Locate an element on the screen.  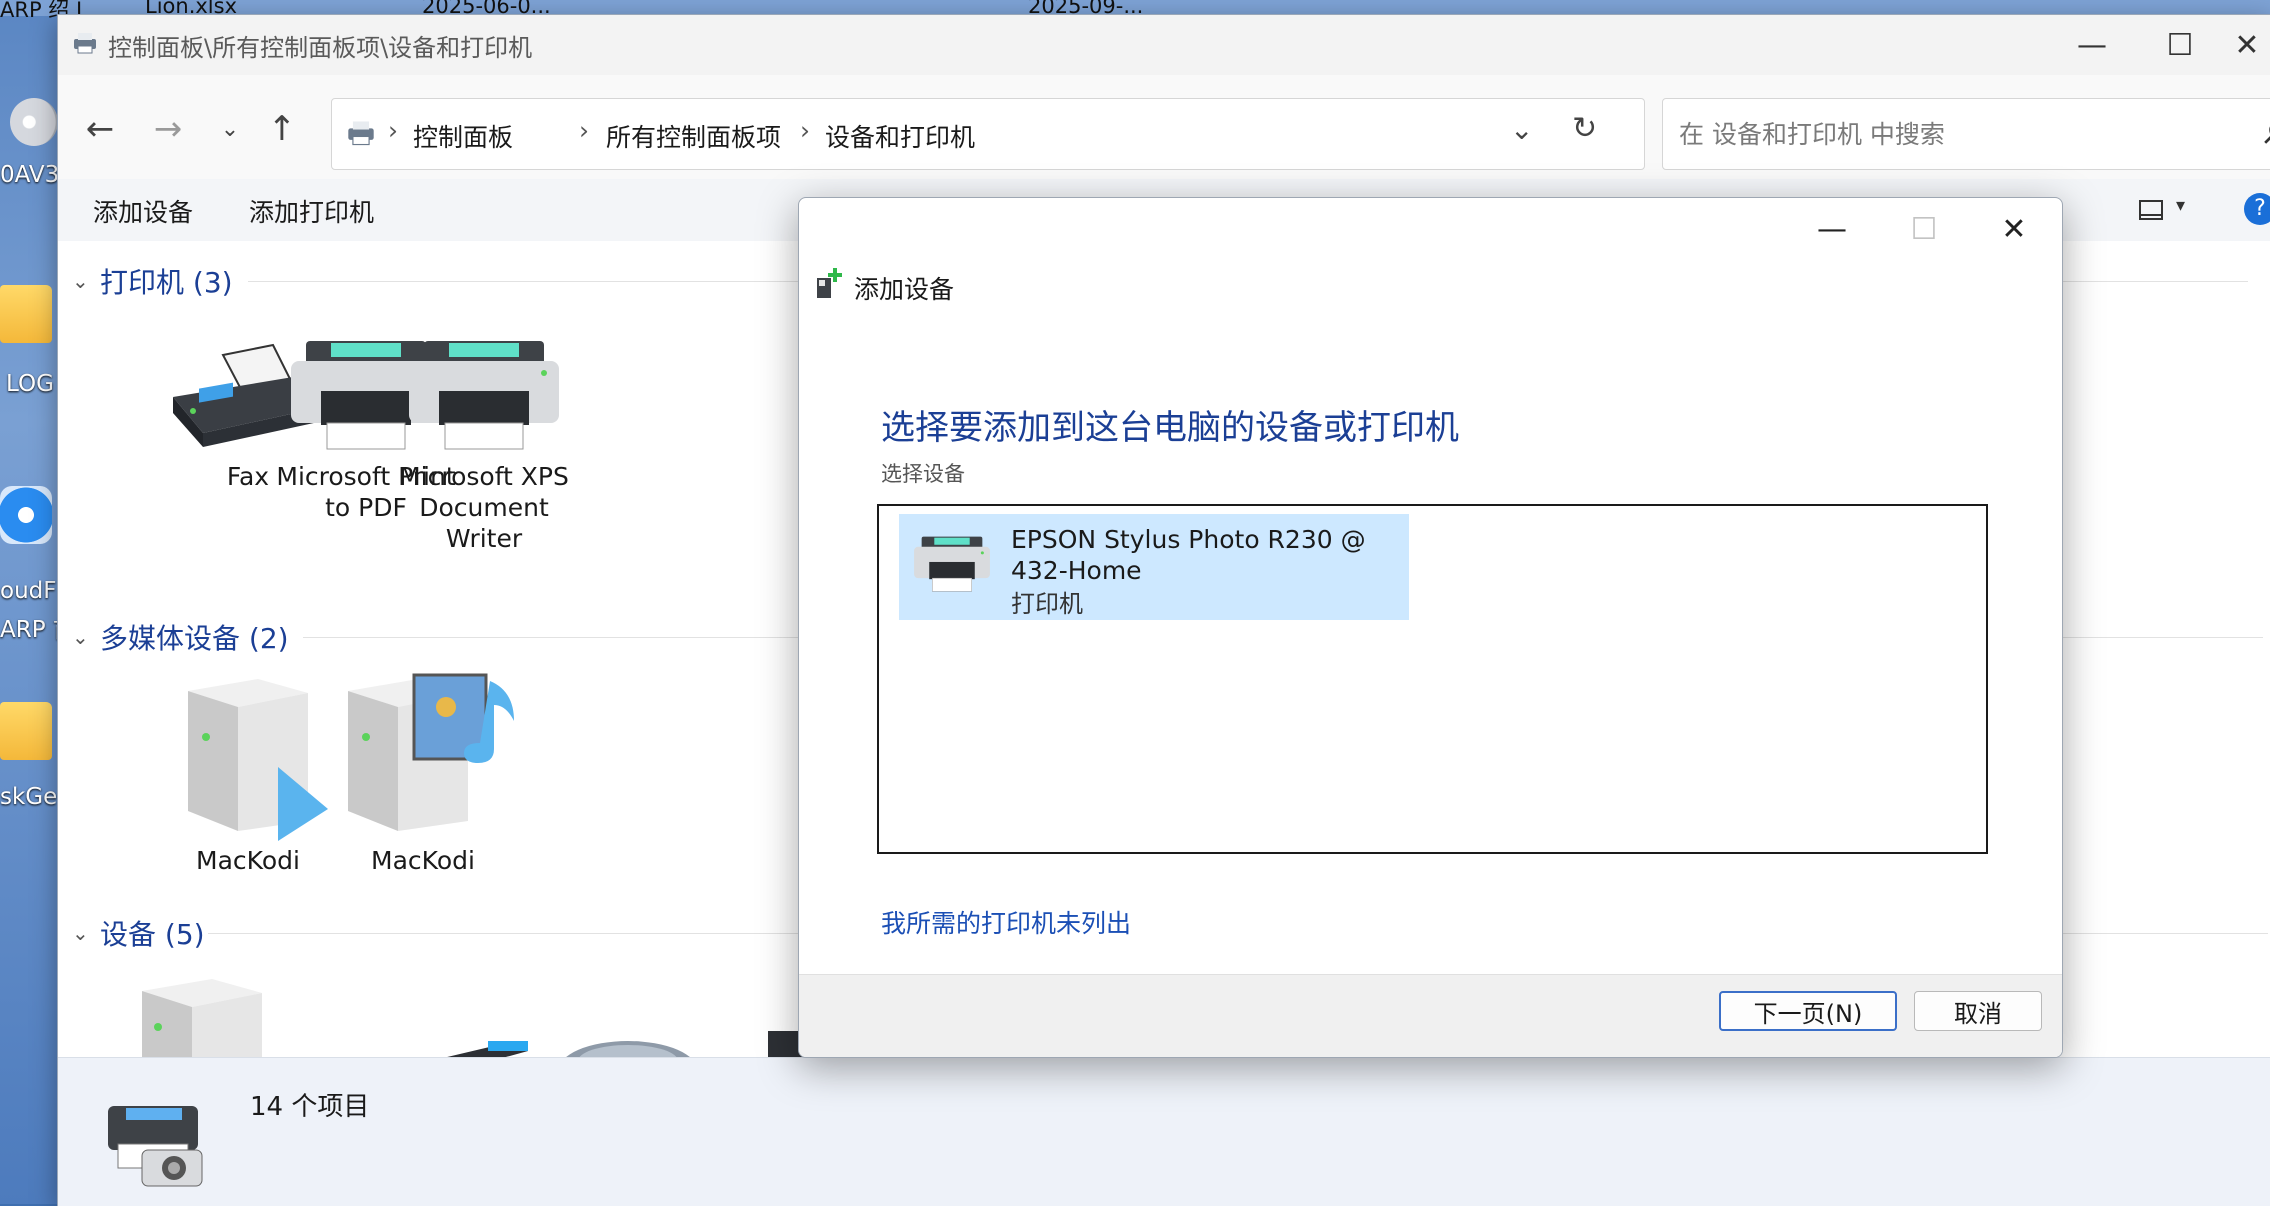
media-server-icon is located at coordinates (258, 760).